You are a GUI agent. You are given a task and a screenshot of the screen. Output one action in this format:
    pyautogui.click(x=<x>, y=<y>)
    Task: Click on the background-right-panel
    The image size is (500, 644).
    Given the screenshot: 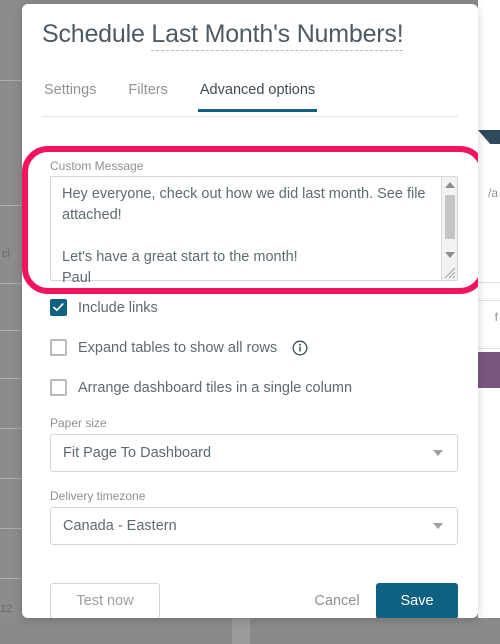 What is the action you would take?
    pyautogui.click(x=489, y=309)
    